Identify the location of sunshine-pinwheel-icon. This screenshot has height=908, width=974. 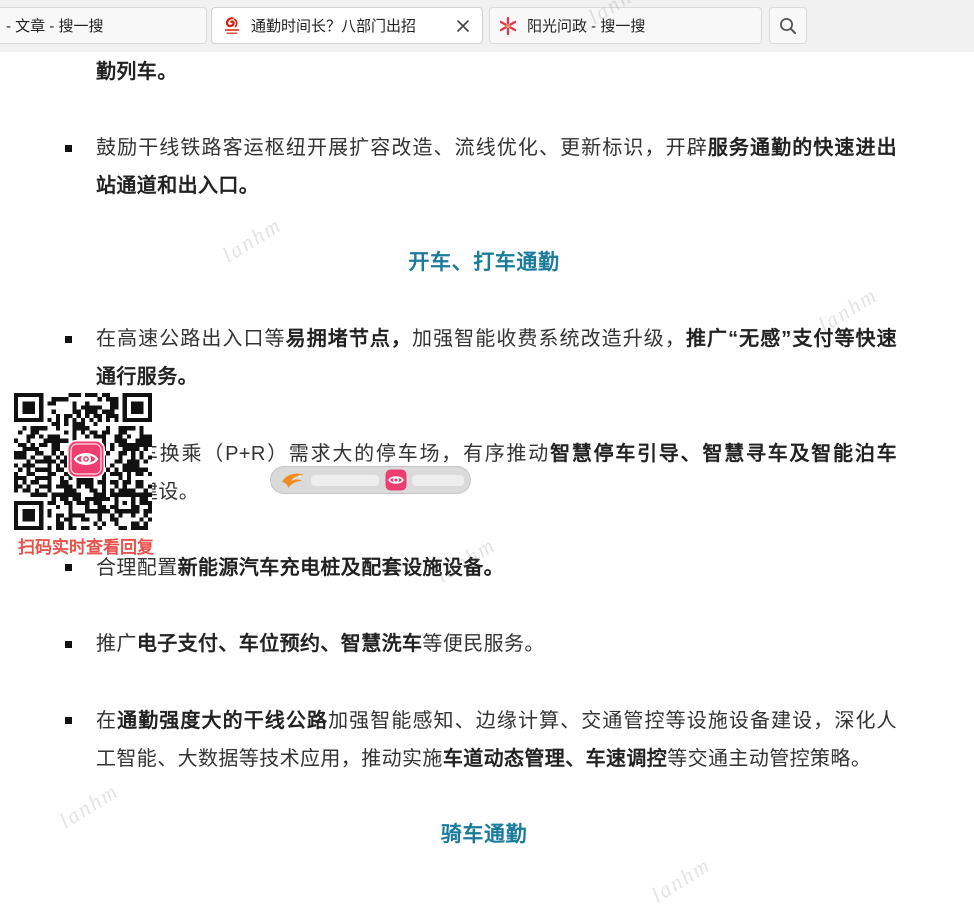
(508, 26).